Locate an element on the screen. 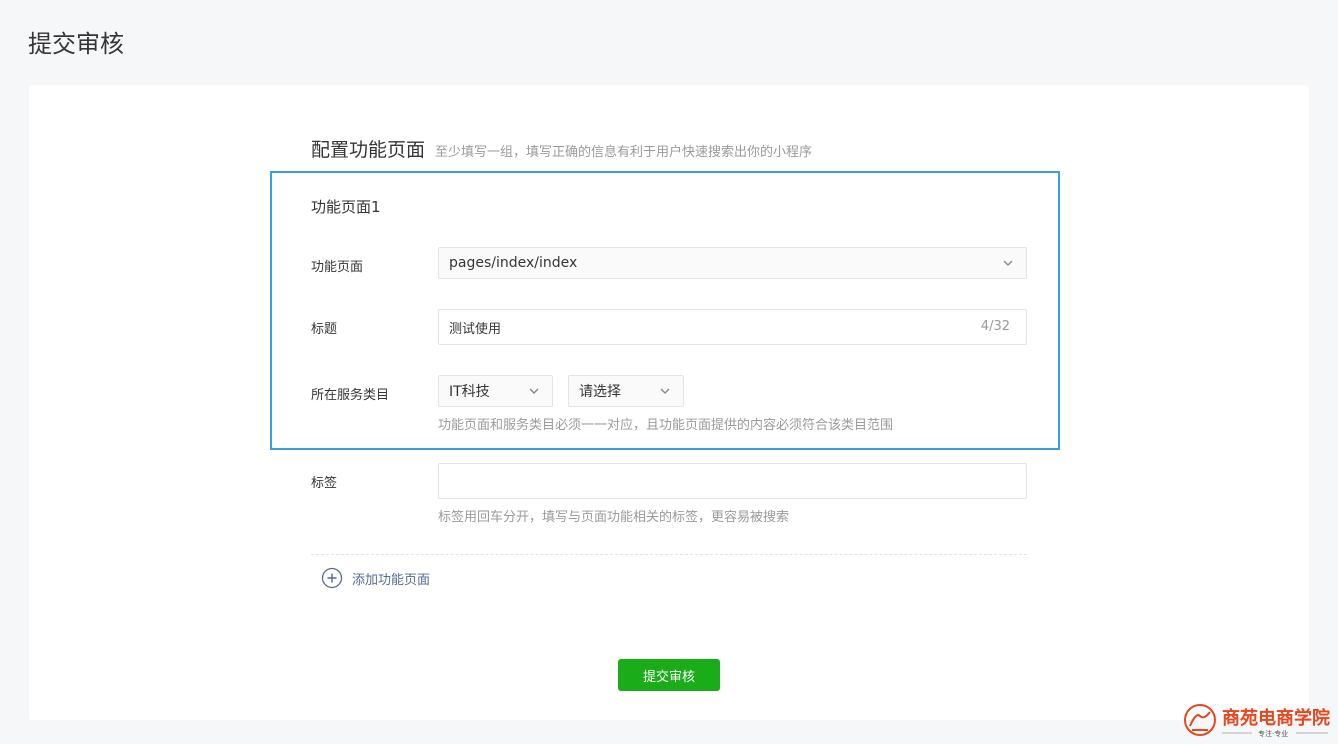 This screenshot has width=1338, height=744. plus-circle-icon is located at coordinates (332, 578).